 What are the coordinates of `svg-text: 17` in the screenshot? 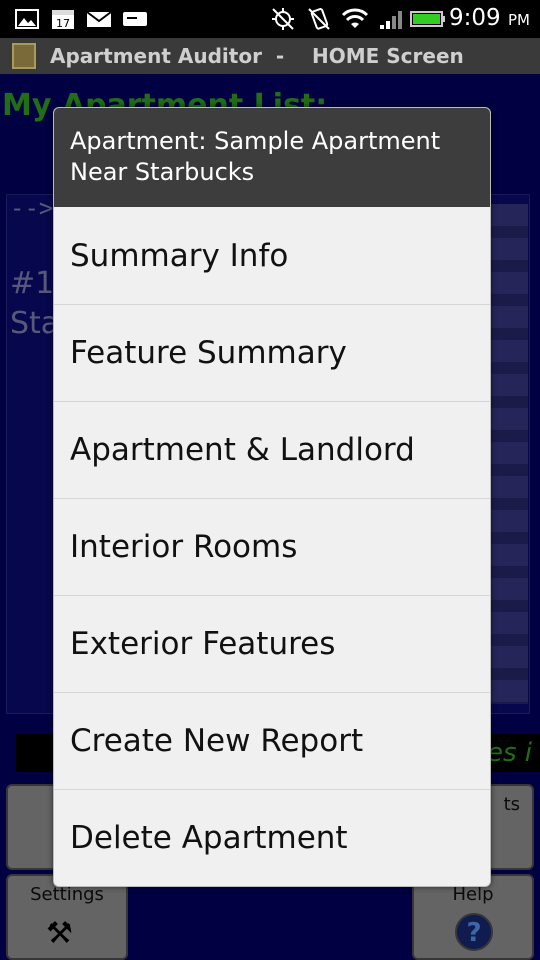 It's located at (63, 23).